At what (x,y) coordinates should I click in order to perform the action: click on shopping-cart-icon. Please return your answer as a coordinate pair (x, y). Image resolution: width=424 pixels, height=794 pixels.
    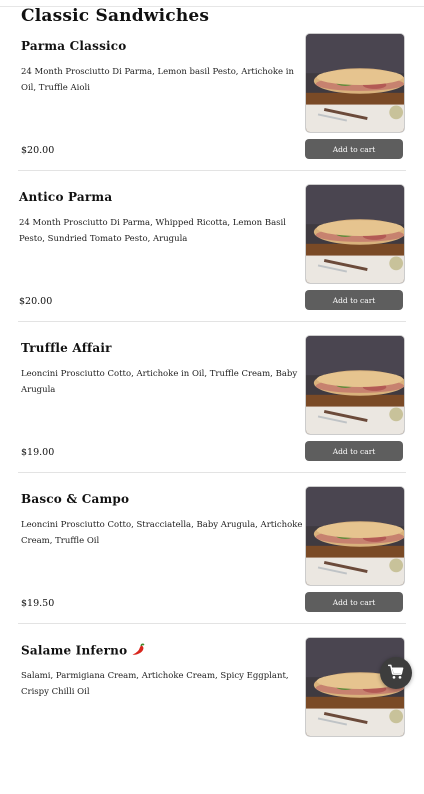
    Looking at the image, I should click on (395, 673).